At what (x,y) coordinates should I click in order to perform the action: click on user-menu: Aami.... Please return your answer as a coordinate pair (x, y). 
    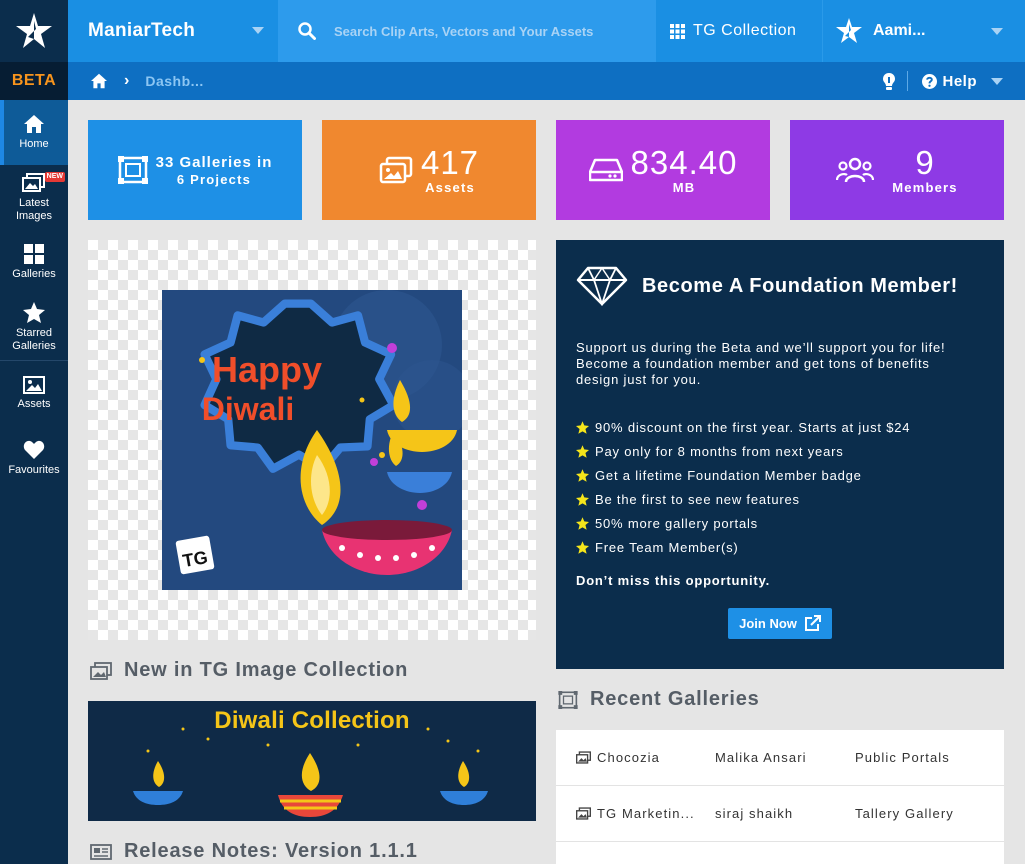
    Looking at the image, I should click on (923, 31).